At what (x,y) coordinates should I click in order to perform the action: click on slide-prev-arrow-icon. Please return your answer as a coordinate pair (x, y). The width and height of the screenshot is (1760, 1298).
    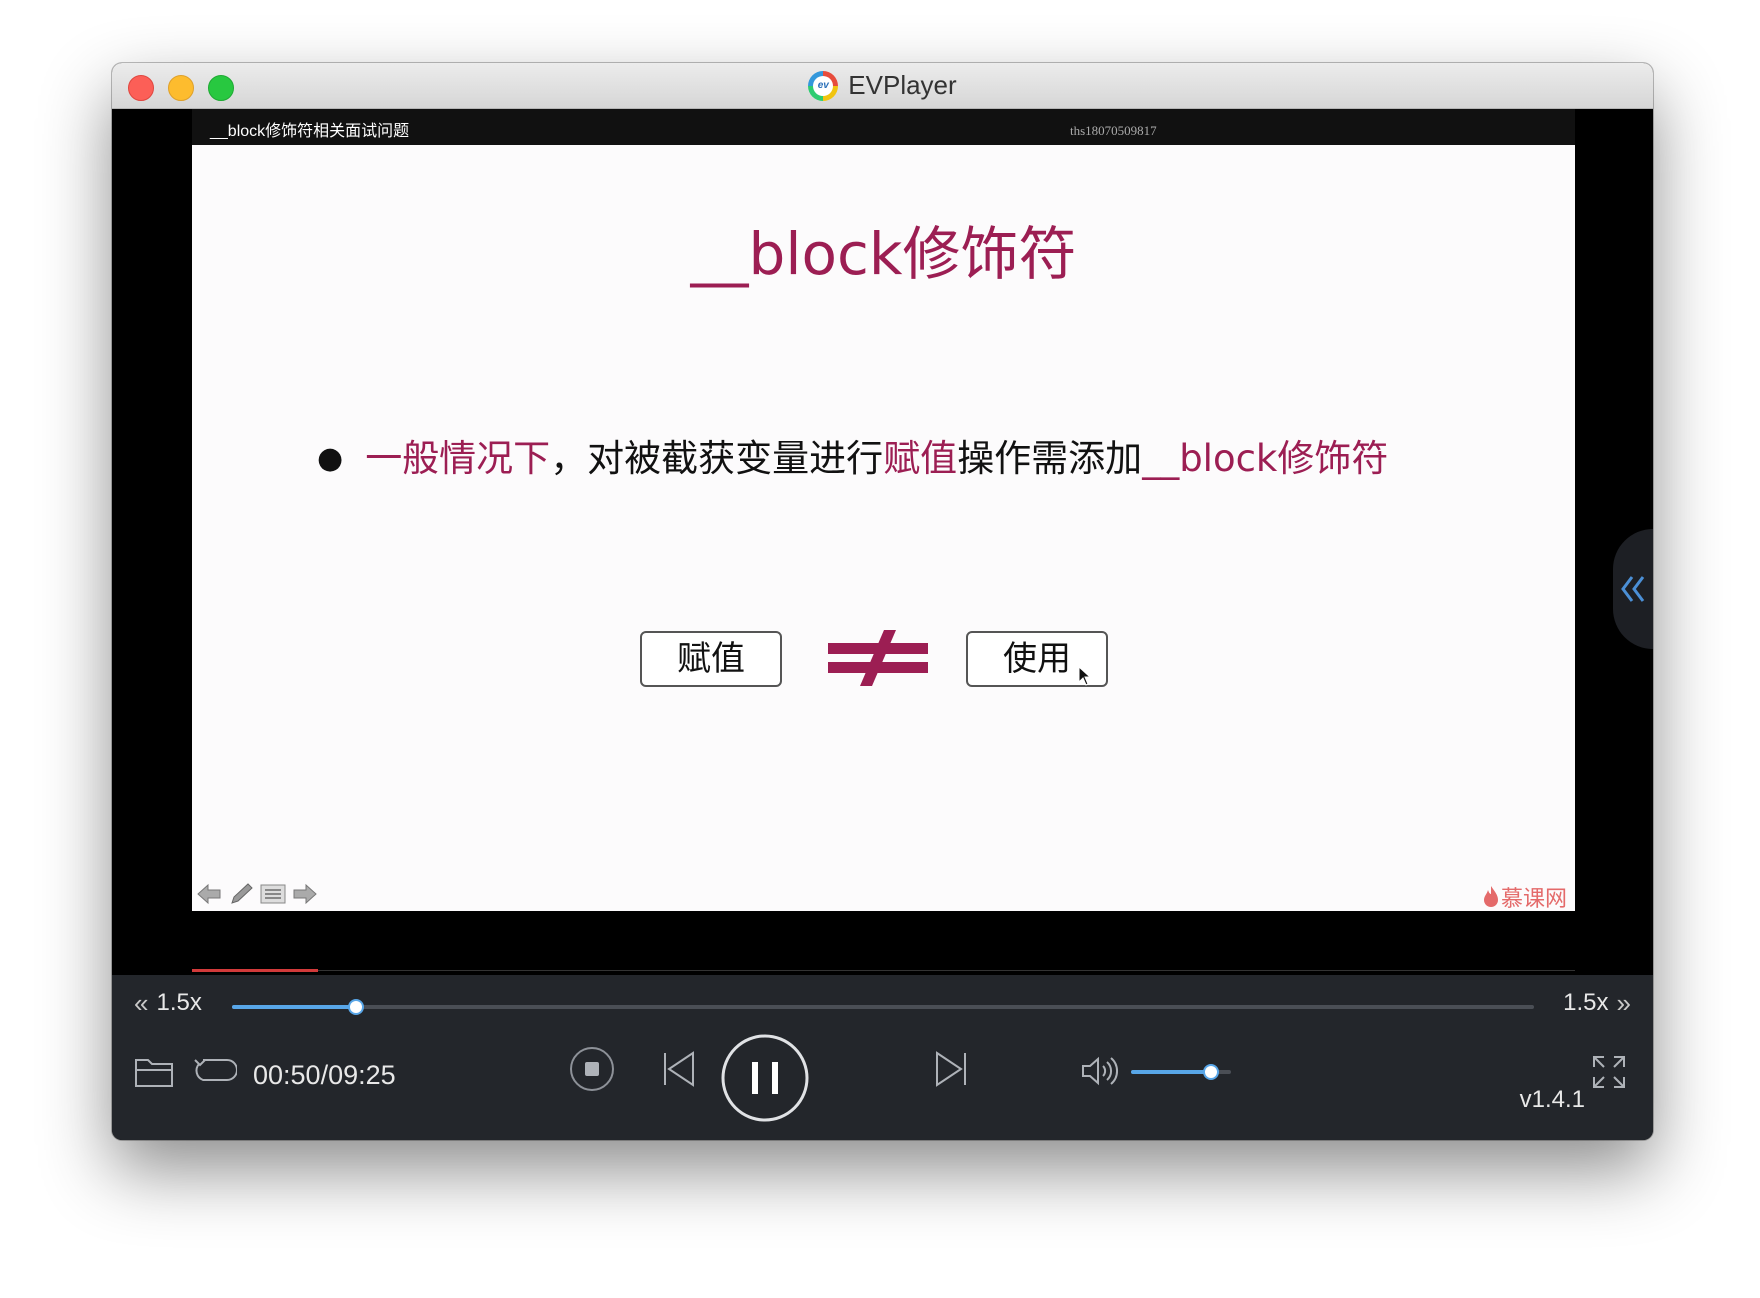
    Looking at the image, I should click on (209, 894).